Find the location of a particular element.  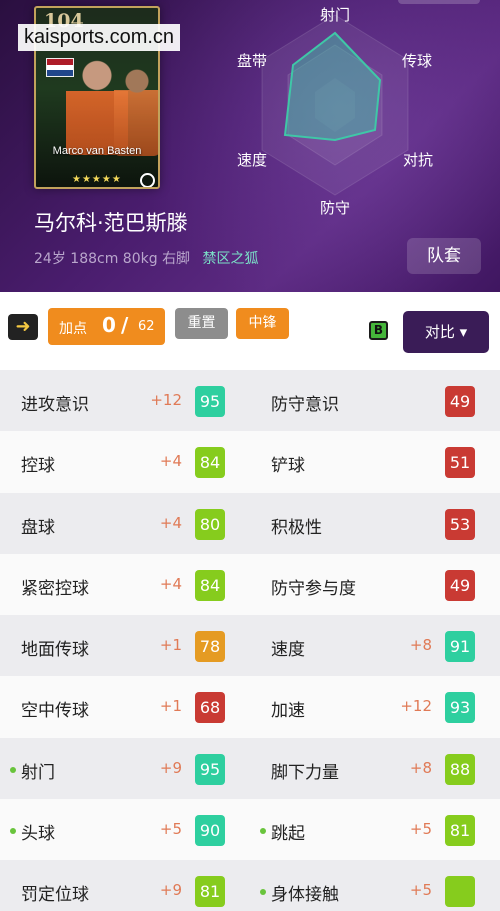

stat-row: 罚定位球 +9 81 身体接触 +5 is located at coordinates (250, 885).